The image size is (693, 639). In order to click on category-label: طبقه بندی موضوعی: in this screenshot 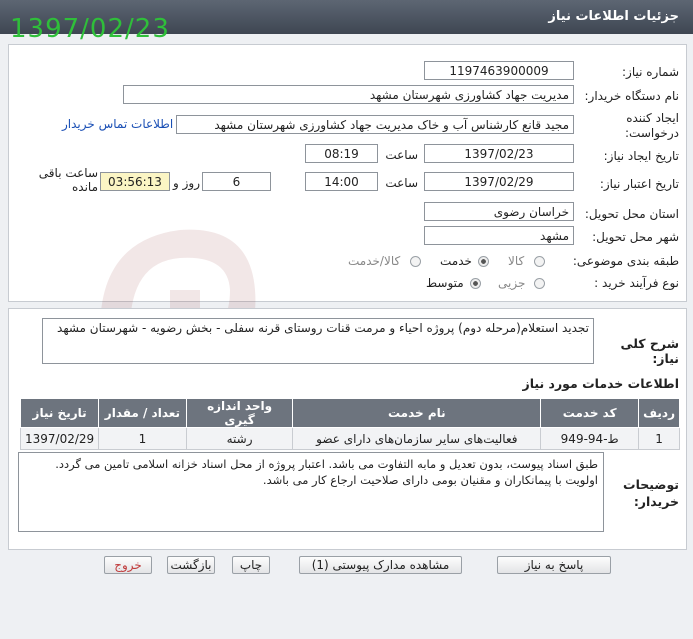, I will do `click(625, 261)`.